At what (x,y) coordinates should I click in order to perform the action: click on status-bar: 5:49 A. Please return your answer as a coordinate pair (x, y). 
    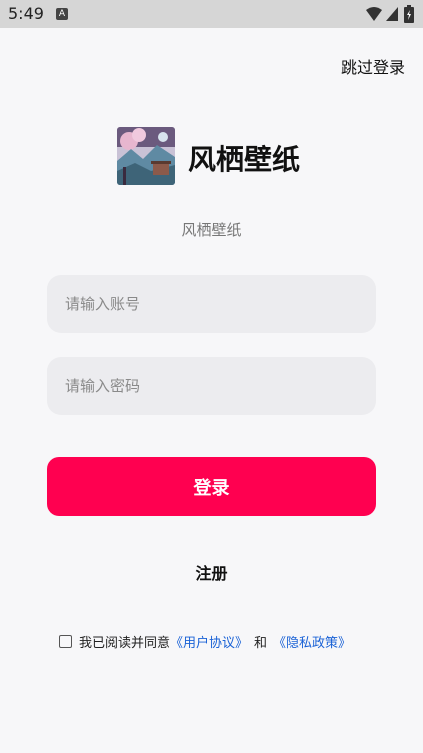
    Looking at the image, I should click on (211, 14).